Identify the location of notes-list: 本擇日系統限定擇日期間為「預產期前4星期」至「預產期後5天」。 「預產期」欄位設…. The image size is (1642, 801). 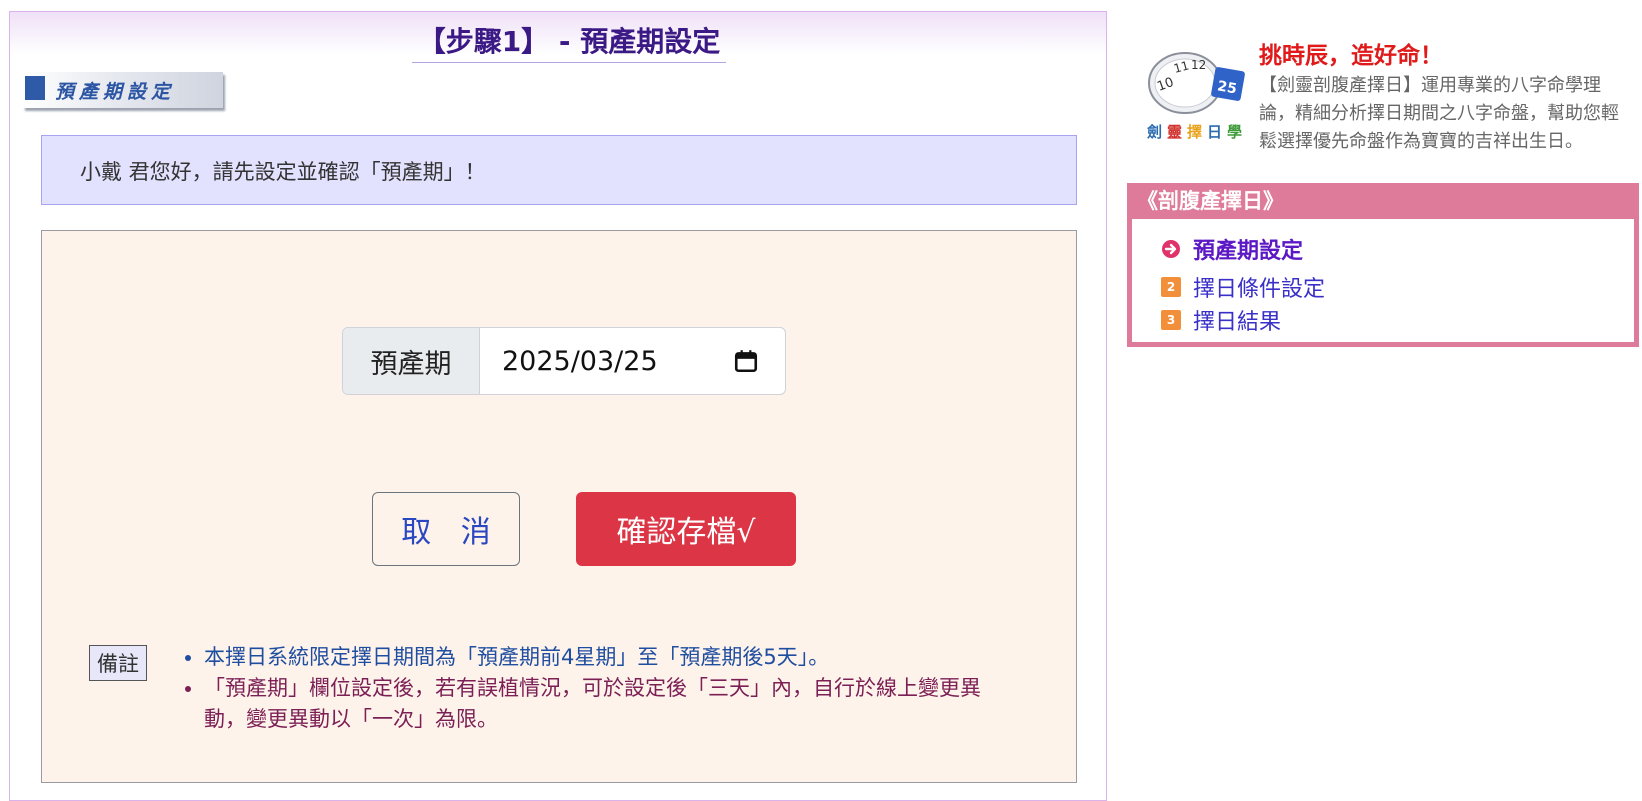
(593, 688).